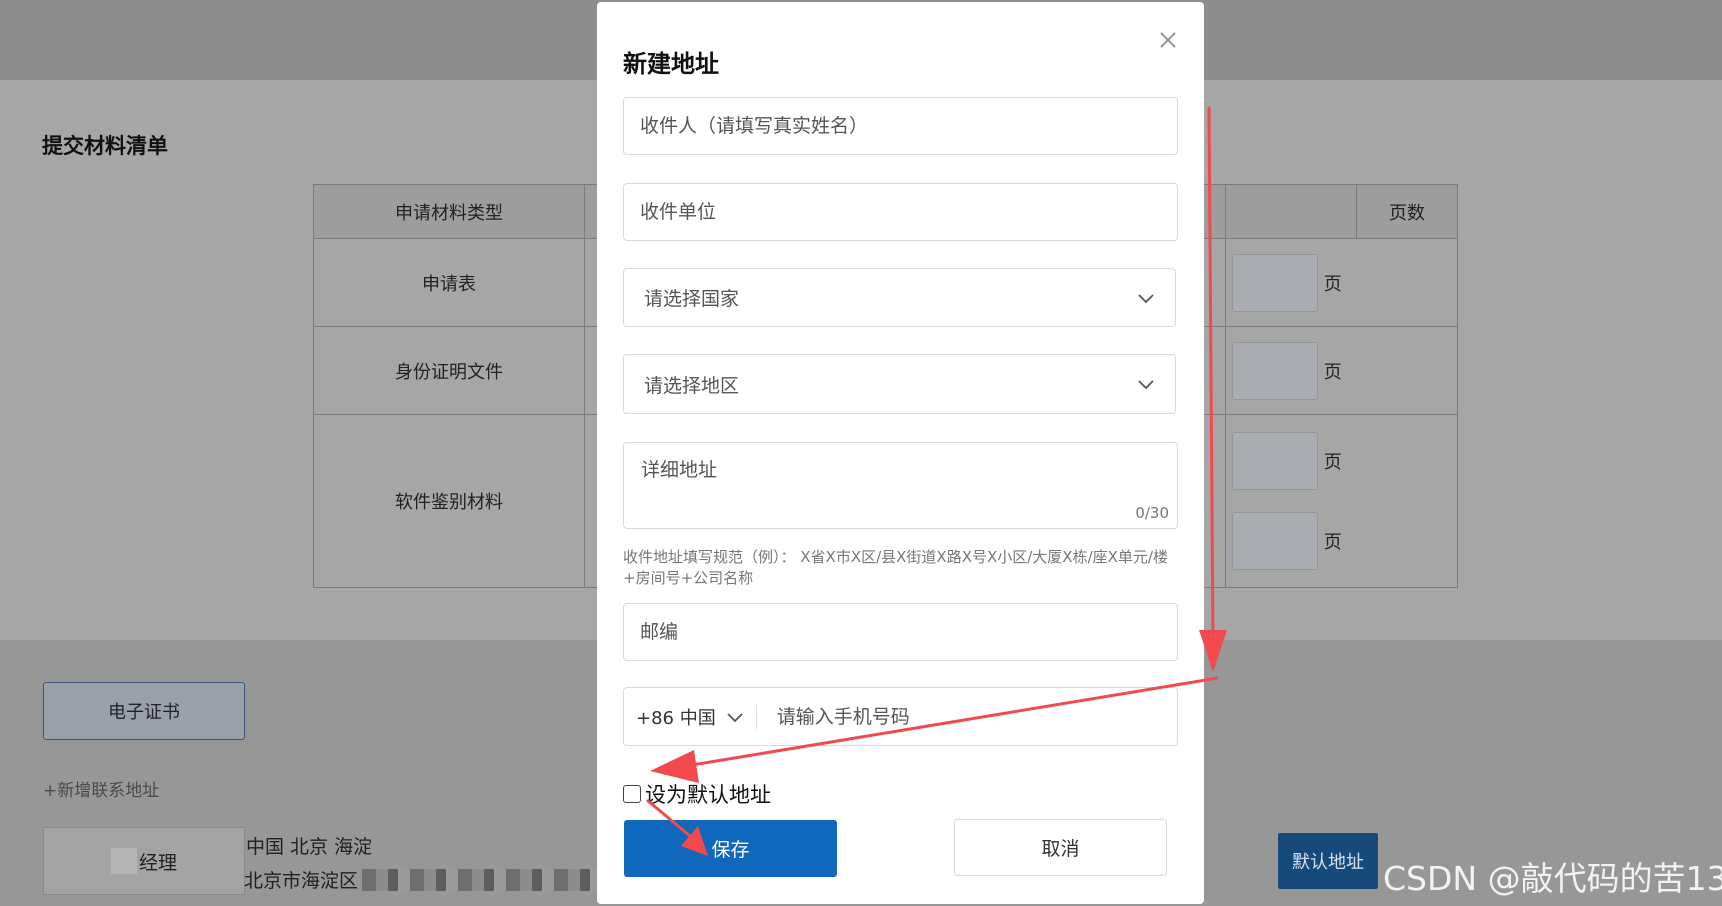 The width and height of the screenshot is (1722, 906). I want to click on zip-field, so click(900, 632).